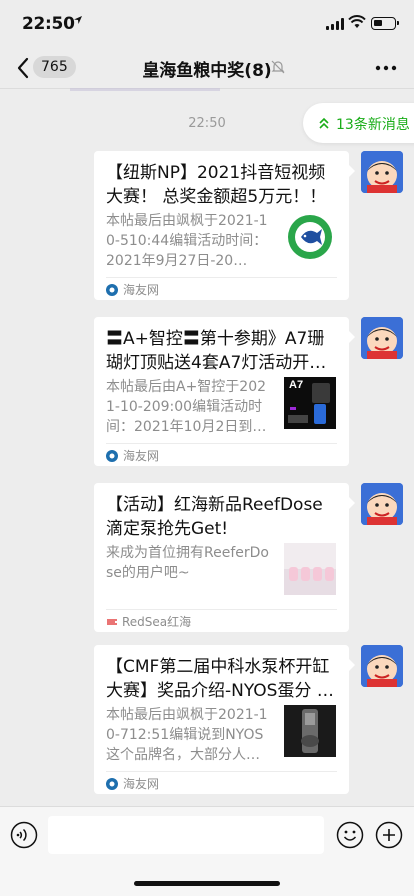 The width and height of the screenshot is (414, 896). What do you see at coordinates (78, 20) in the screenshot?
I see `location-arrow-icon` at bounding box center [78, 20].